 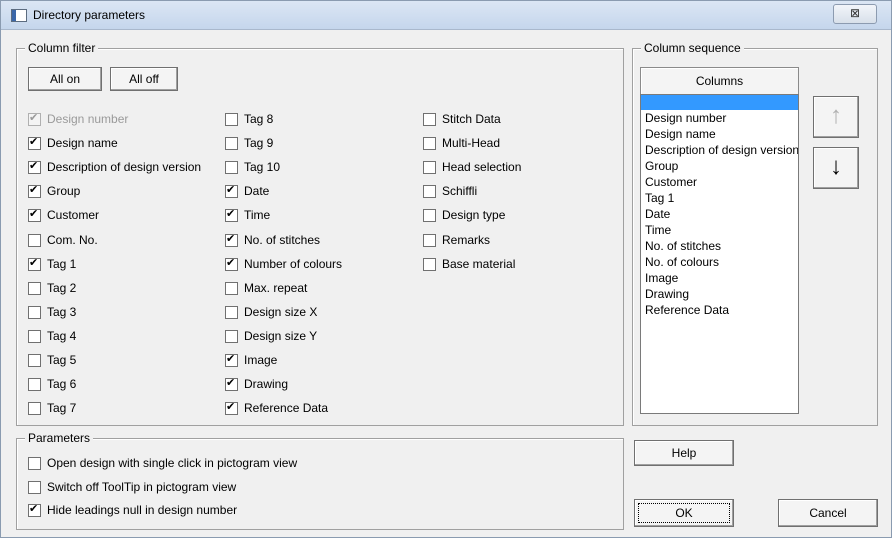 What do you see at coordinates (73, 143) in the screenshot?
I see `checkbox-design-name: Design name` at bounding box center [73, 143].